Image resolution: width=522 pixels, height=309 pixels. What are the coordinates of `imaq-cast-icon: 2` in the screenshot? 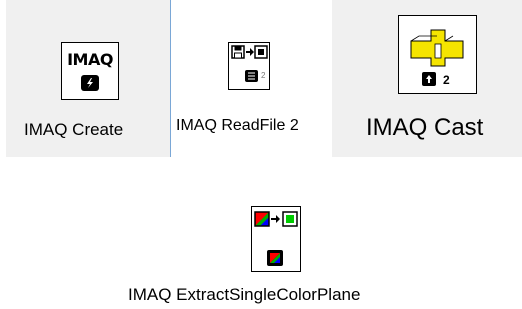 It's located at (437, 54).